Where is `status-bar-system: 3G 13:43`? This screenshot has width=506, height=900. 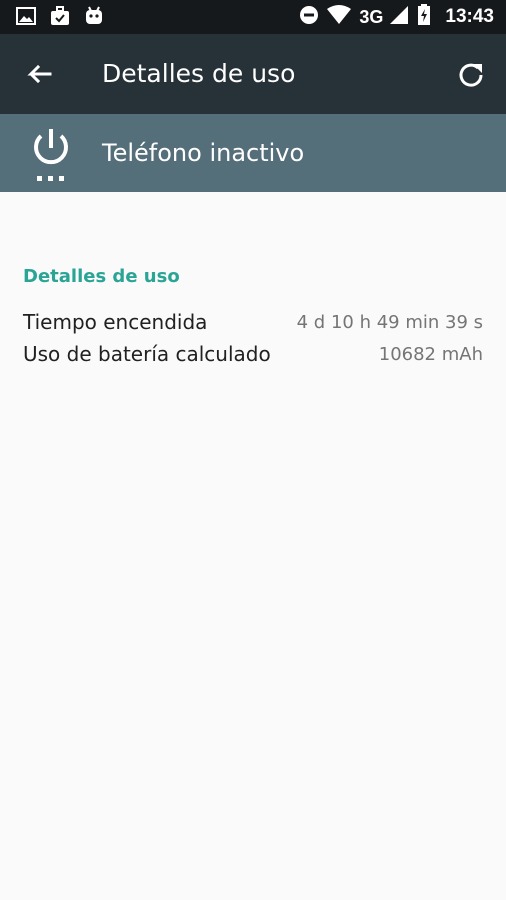
status-bar-system: 3G 13:43 is located at coordinates (396, 17).